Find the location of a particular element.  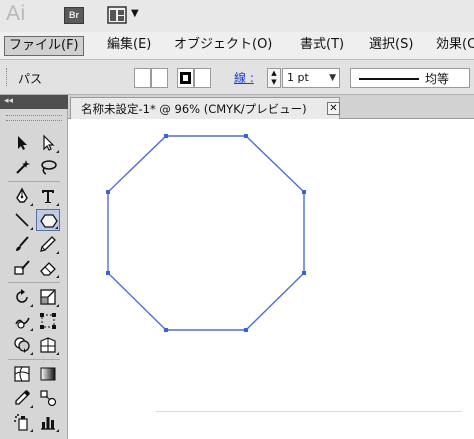

mesh-icon is located at coordinates (22, 374).